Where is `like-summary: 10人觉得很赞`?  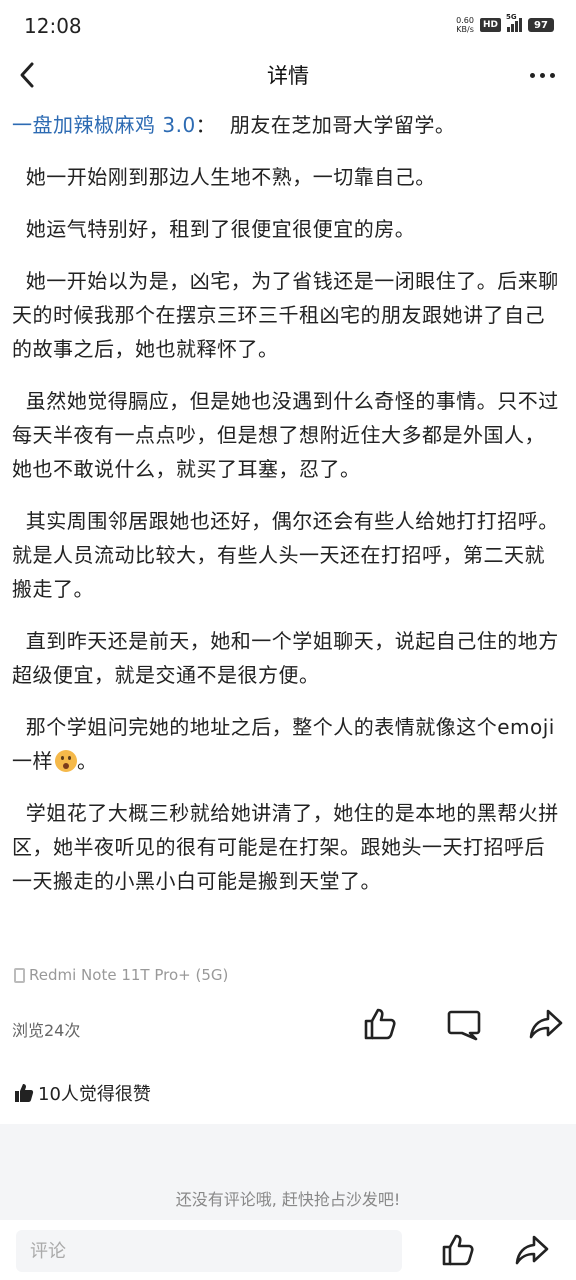
like-summary: 10人觉得很赞 is located at coordinates (82, 1093).